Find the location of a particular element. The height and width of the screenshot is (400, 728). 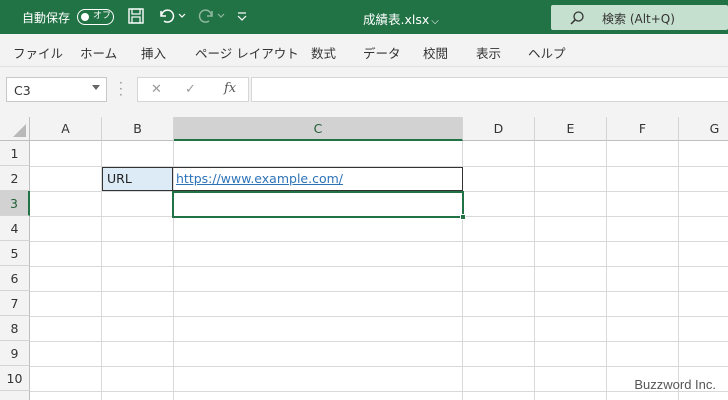

row-header-7: 7 is located at coordinates (15, 303).